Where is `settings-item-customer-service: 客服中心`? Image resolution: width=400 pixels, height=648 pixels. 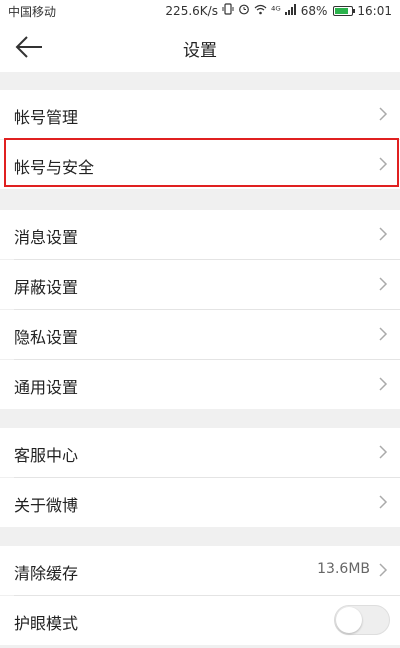 settings-item-customer-service: 客服中心 is located at coordinates (200, 452).